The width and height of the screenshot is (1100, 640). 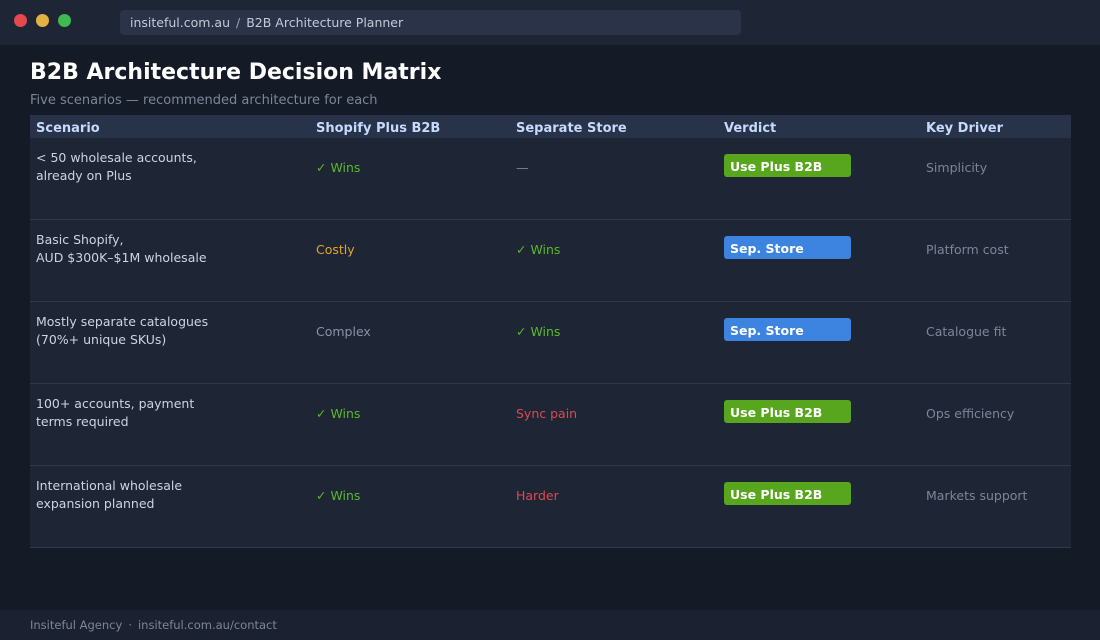 What do you see at coordinates (180, 22) in the screenshot?
I see `url-domain: insiteful.com.au` at bounding box center [180, 22].